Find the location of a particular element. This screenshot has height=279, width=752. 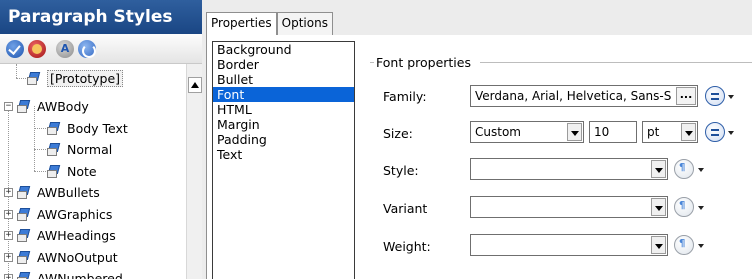

tree-item-label: AWNumbered is located at coordinates (80, 275).